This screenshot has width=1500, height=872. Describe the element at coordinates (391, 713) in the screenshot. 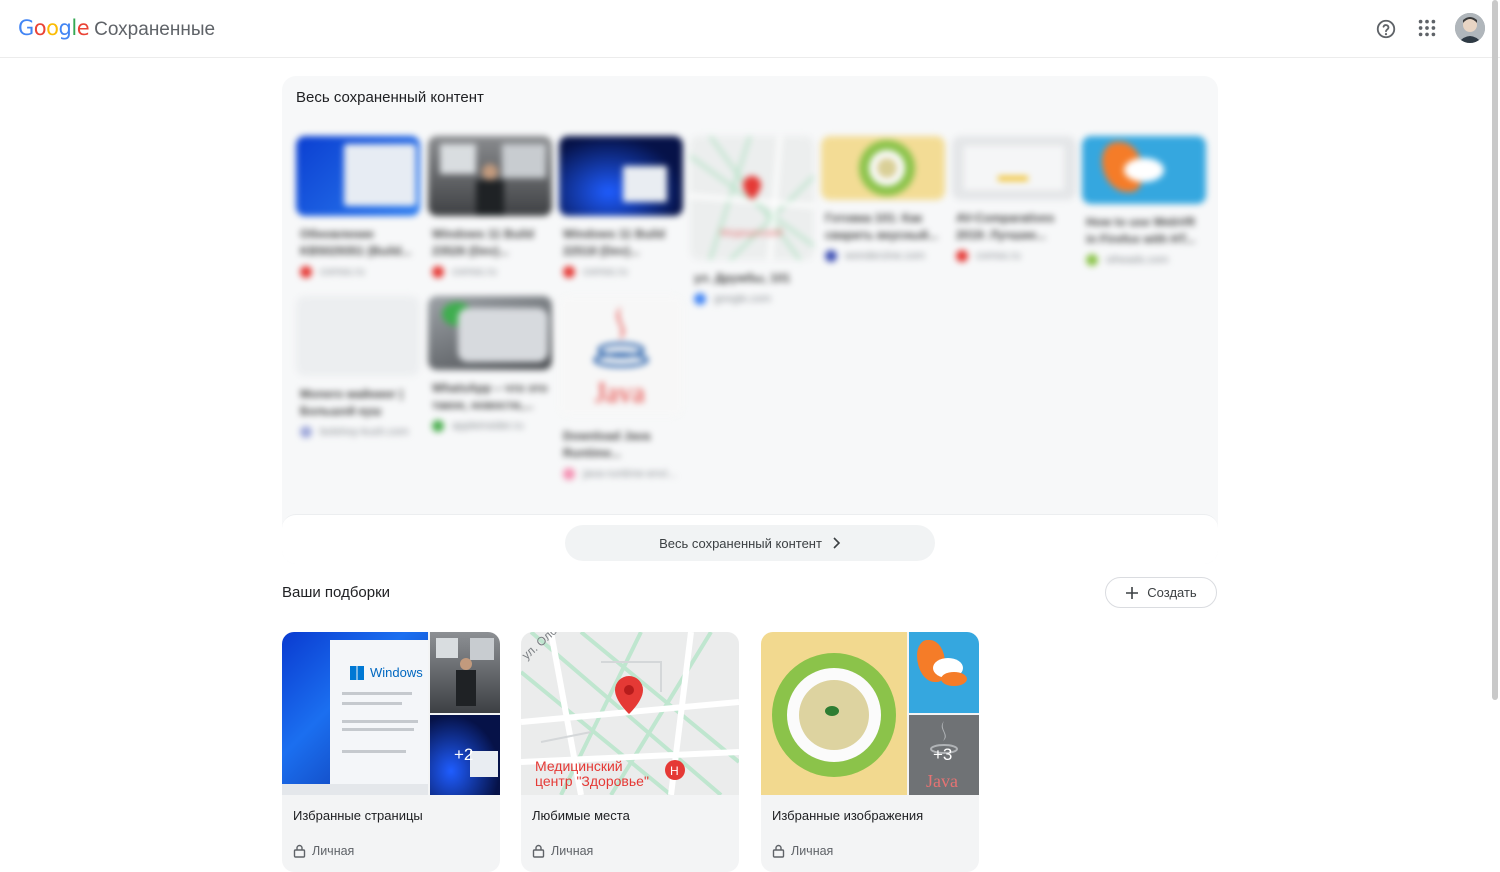

I see `collection-cover: Windows +2` at that location.